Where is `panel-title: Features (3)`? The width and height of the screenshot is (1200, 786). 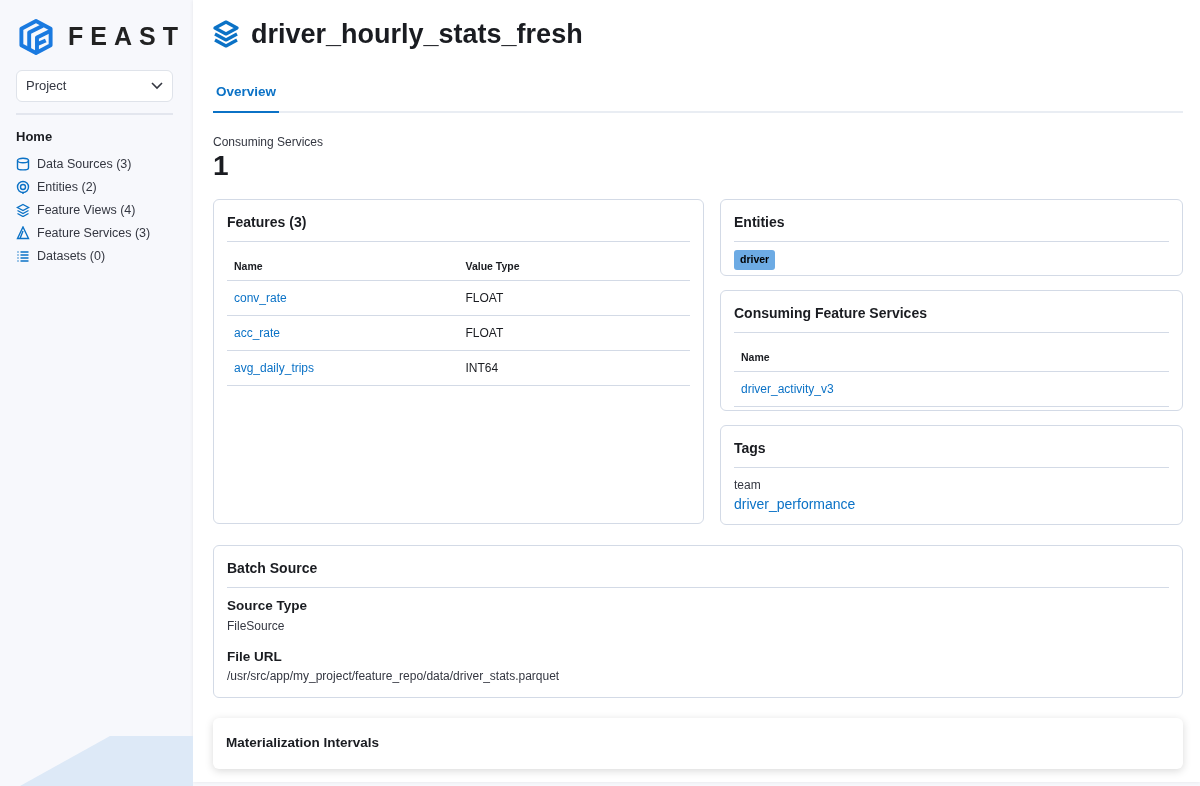
panel-title: Features (3) is located at coordinates (458, 227).